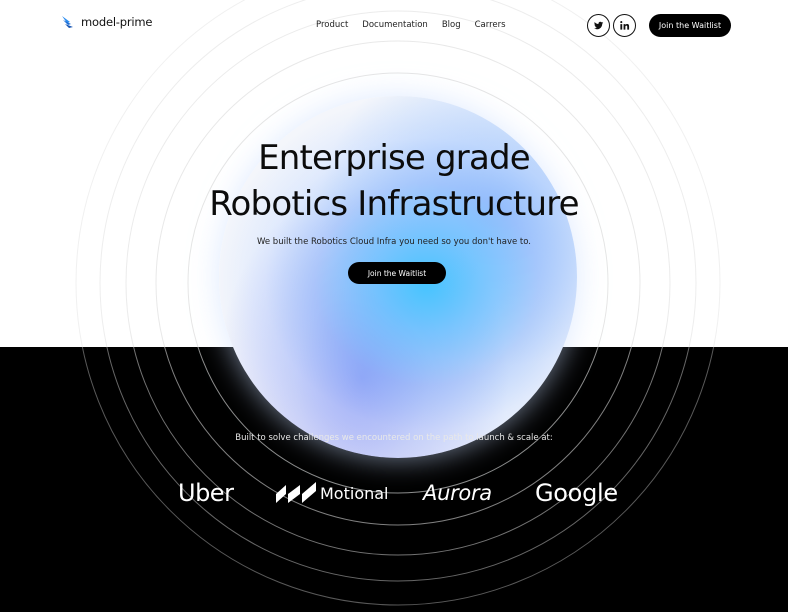 The width and height of the screenshot is (788, 612). I want to click on wing-icon, so click(67, 22).